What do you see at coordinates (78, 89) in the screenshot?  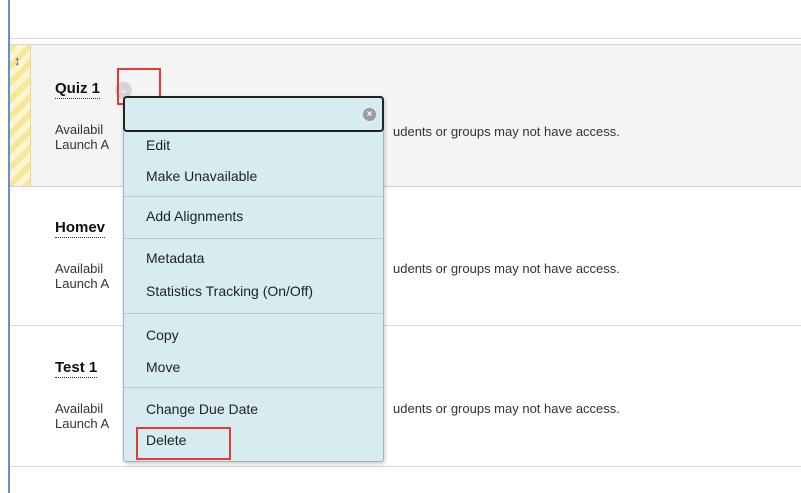 I see `item-title-quiz: Quiz 1` at bounding box center [78, 89].